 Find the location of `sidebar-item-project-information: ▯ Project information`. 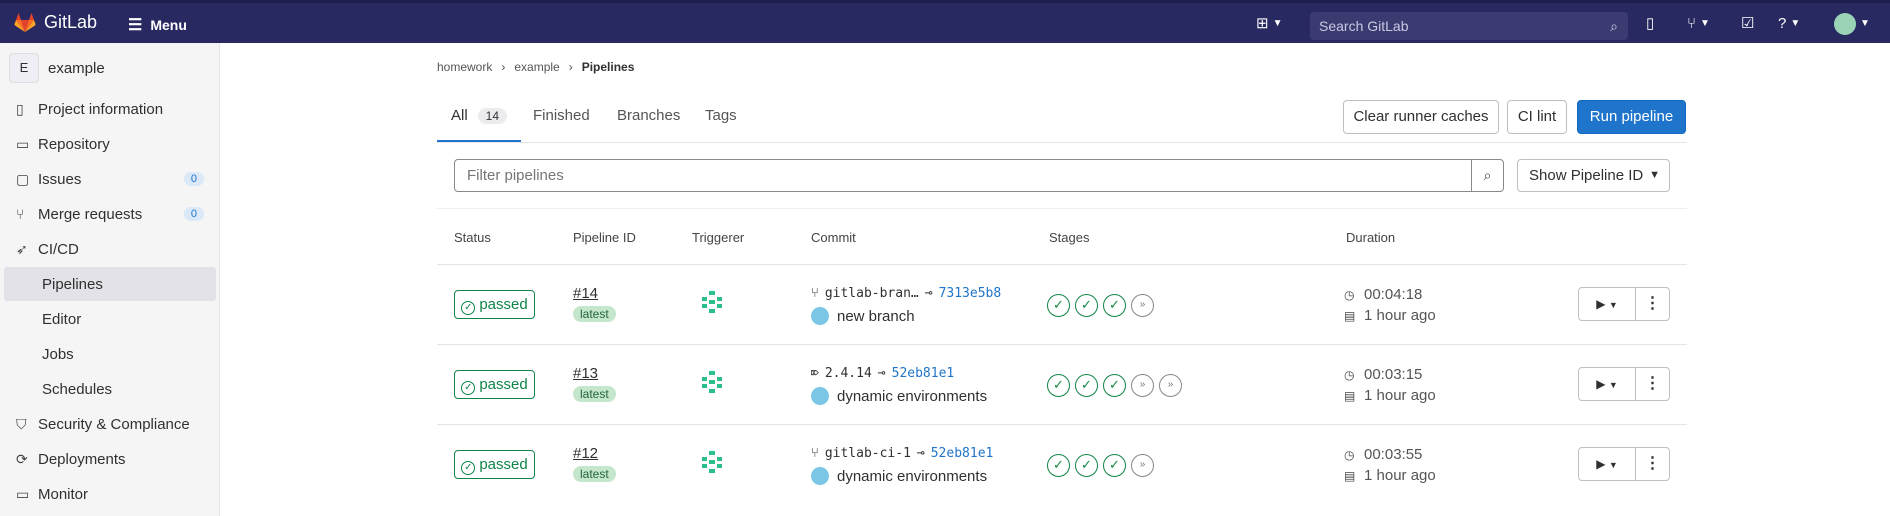

sidebar-item-project-information: ▯ Project information is located at coordinates (110, 109).